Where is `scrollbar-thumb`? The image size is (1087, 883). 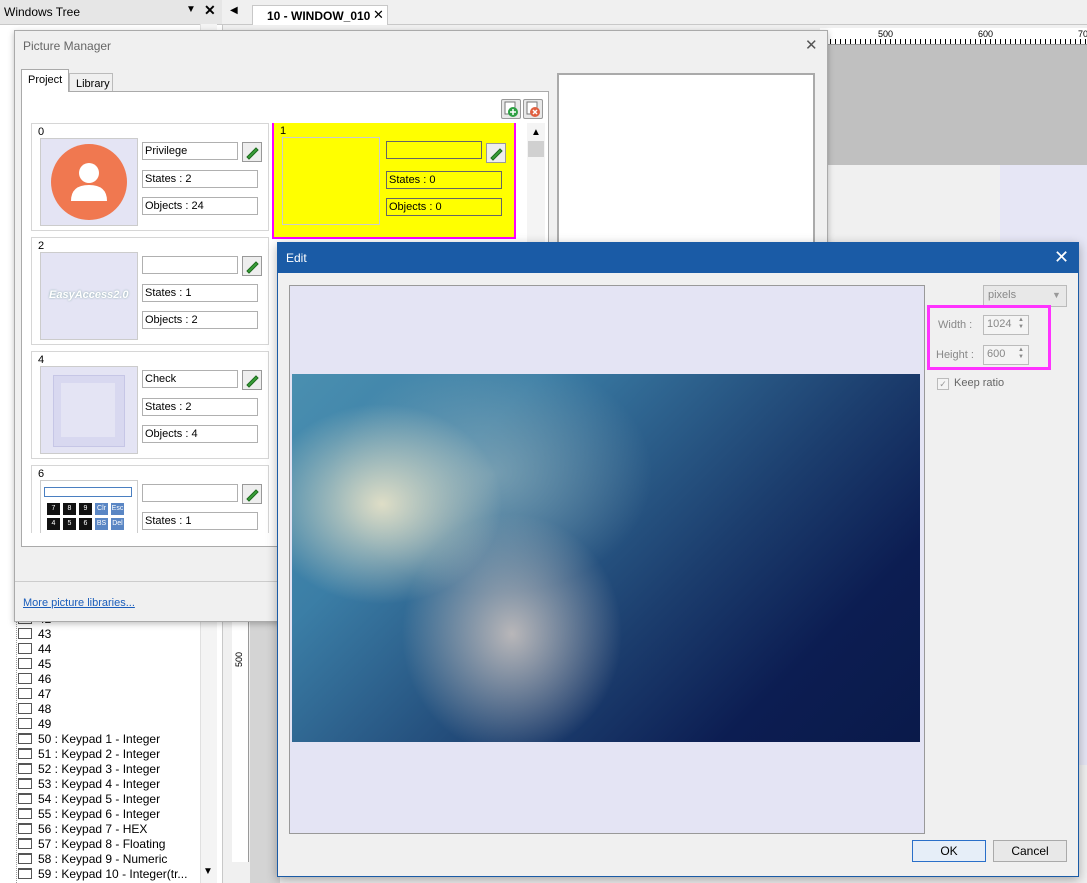
scrollbar-thumb is located at coordinates (536, 149).